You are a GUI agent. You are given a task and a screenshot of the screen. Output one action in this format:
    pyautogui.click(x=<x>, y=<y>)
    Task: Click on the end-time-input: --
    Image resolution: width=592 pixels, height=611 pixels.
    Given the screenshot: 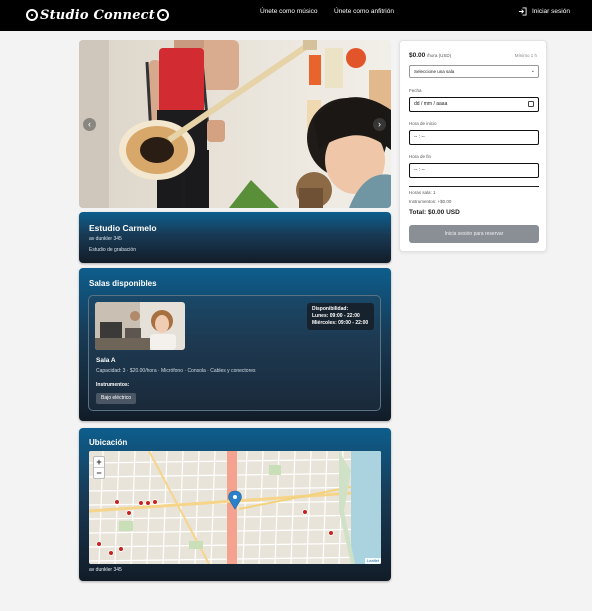 What is the action you would take?
    pyautogui.click(x=474, y=170)
    